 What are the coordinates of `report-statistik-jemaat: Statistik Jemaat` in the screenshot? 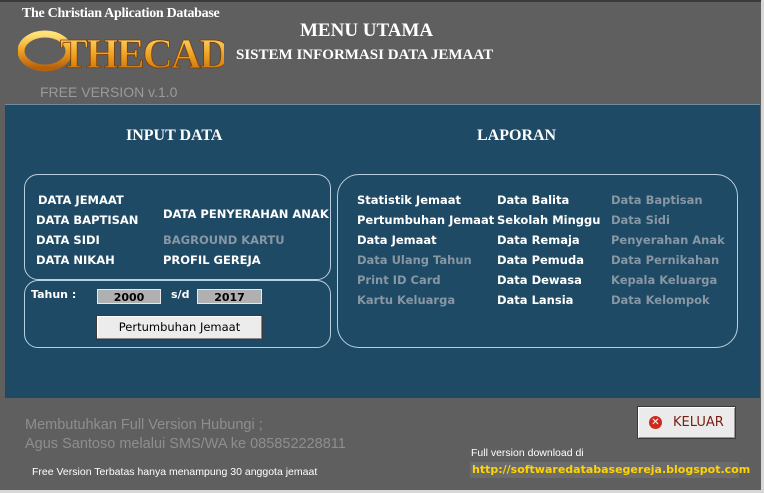 It's located at (409, 200).